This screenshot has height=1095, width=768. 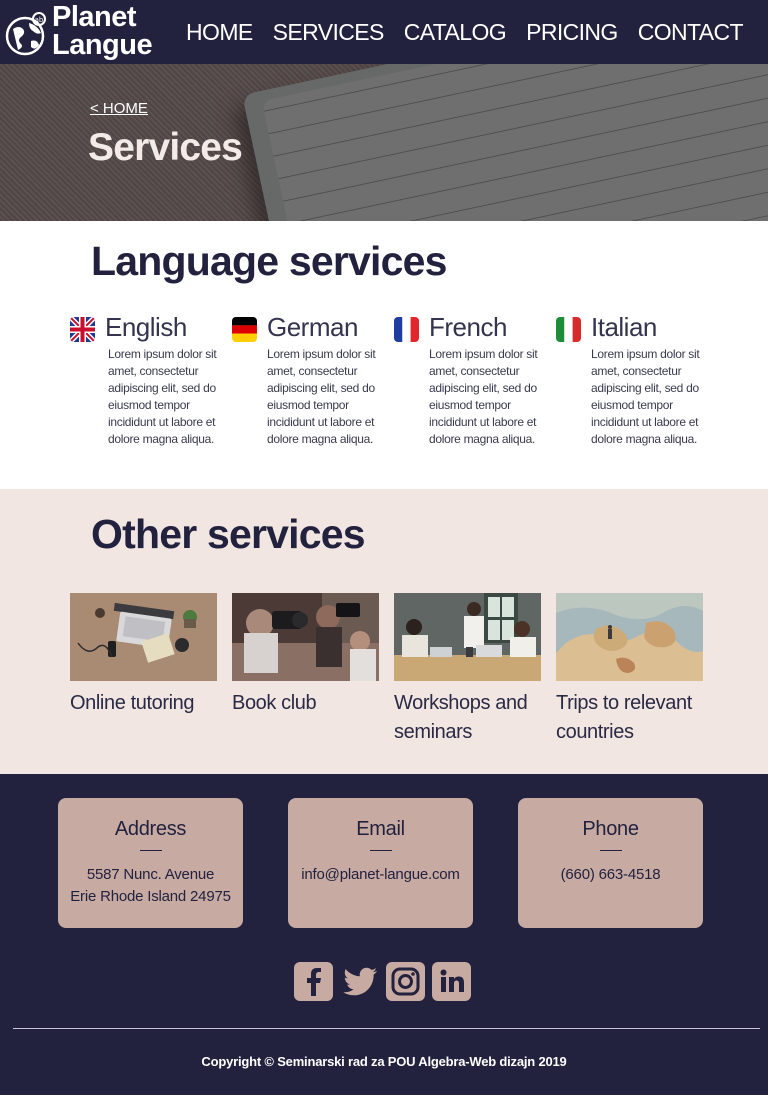 I want to click on france-flag-icon, so click(x=406, y=329).